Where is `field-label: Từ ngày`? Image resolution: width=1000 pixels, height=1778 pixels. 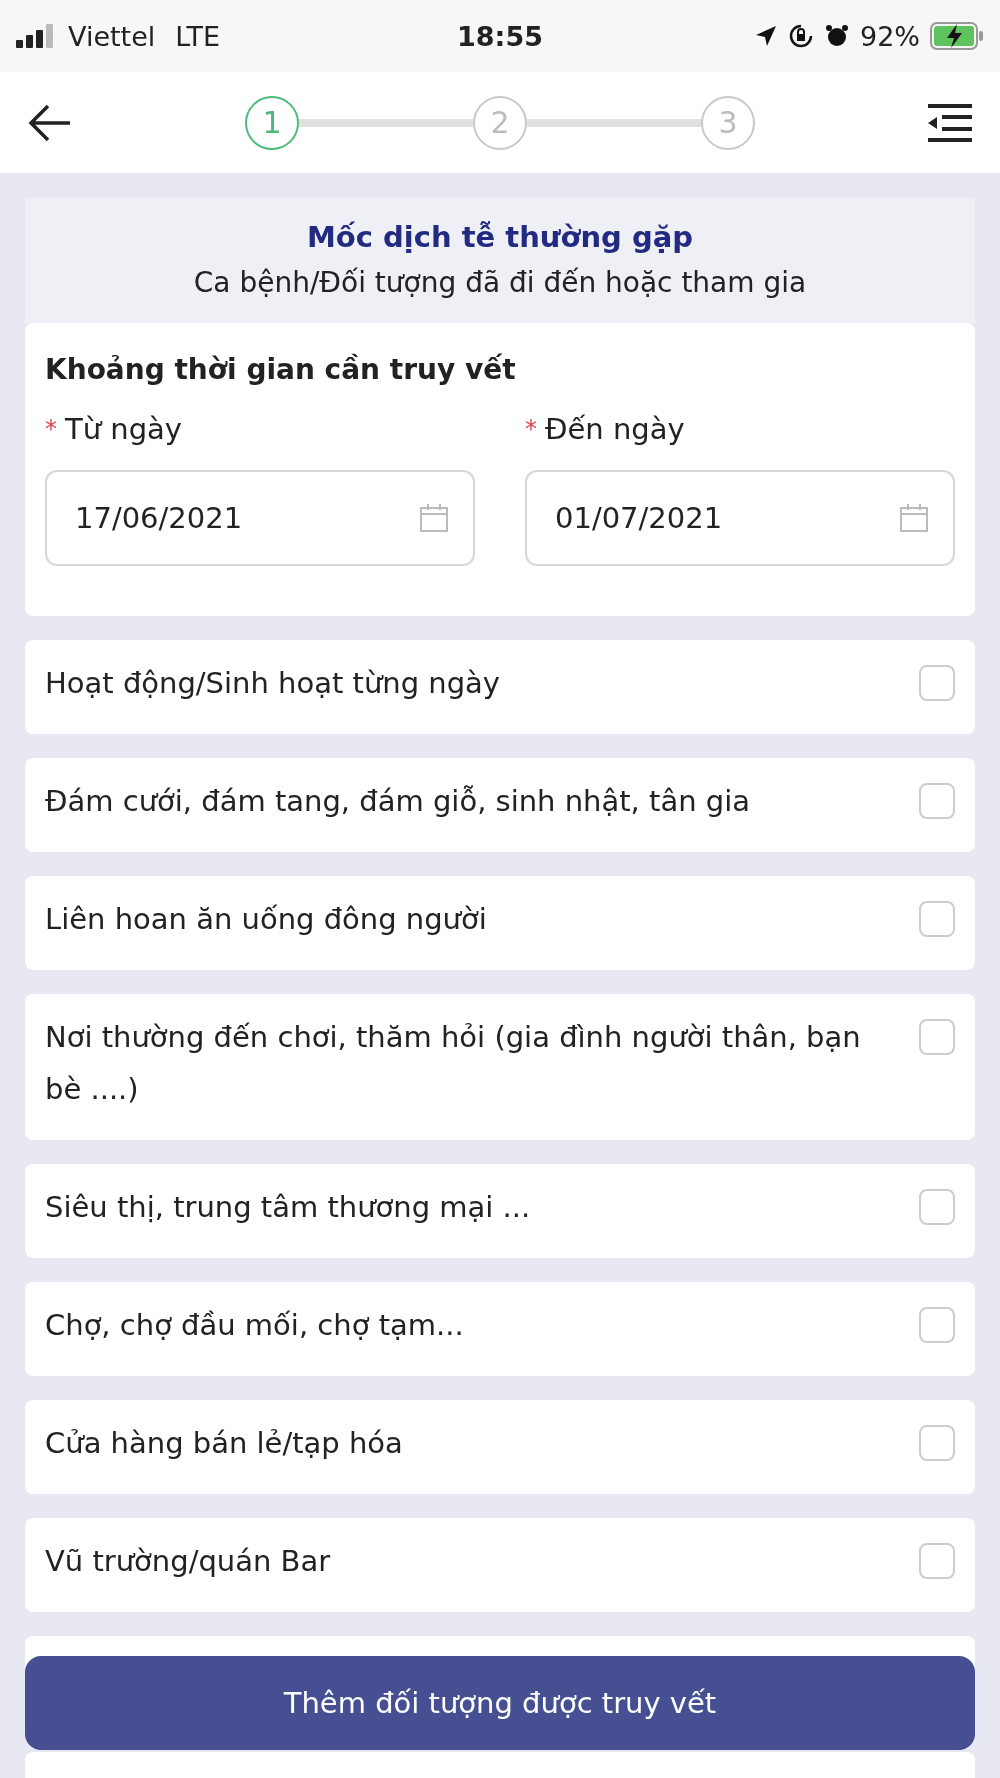 field-label: Từ ngày is located at coordinates (124, 429).